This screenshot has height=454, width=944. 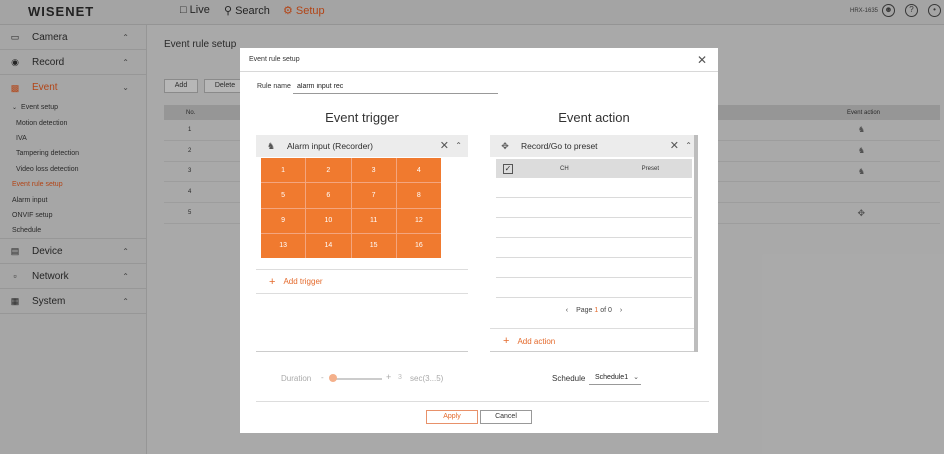 What do you see at coordinates (373, 220) in the screenshot?
I see `channel-cell: 11` at bounding box center [373, 220].